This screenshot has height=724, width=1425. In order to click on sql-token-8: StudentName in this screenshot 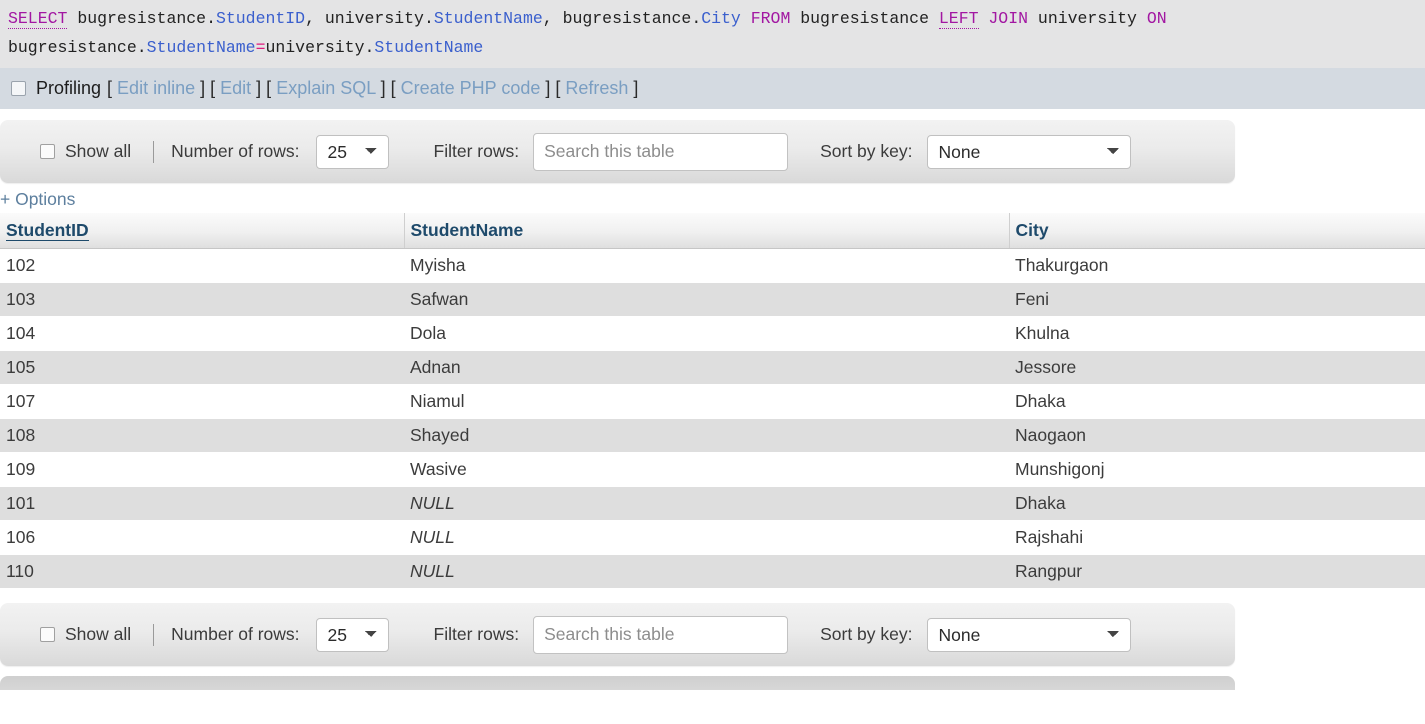, I will do `click(488, 18)`.